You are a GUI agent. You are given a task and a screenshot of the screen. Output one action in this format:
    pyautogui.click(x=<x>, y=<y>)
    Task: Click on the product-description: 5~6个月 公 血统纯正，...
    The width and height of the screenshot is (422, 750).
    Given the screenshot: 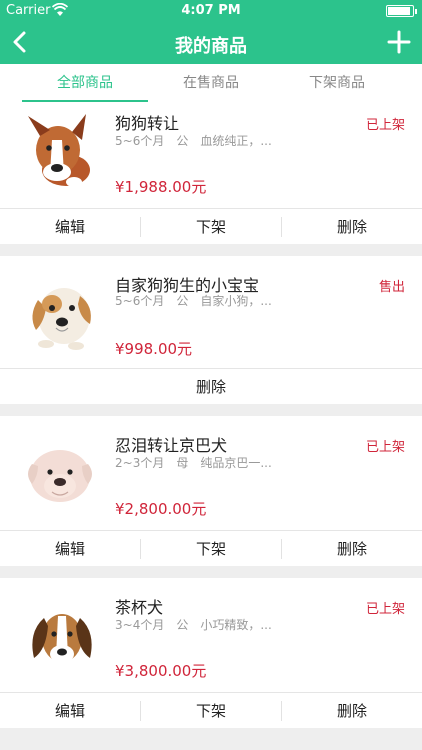 What is the action you would take?
    pyautogui.click(x=193, y=141)
    